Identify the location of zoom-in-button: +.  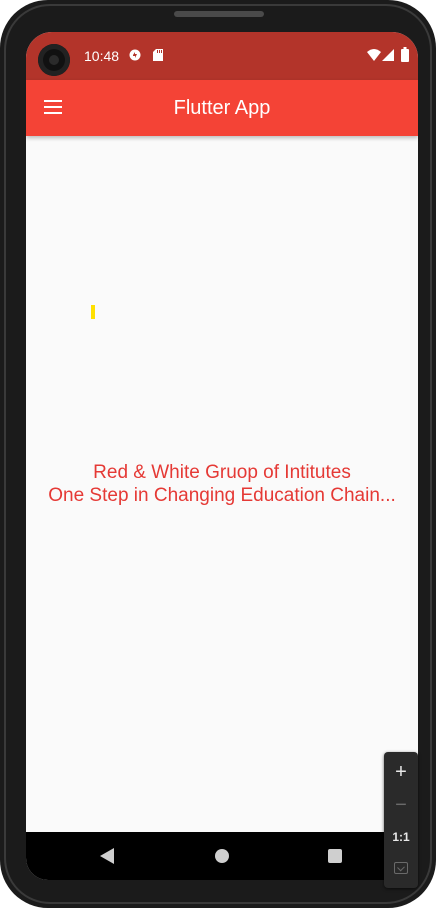
(401, 772).